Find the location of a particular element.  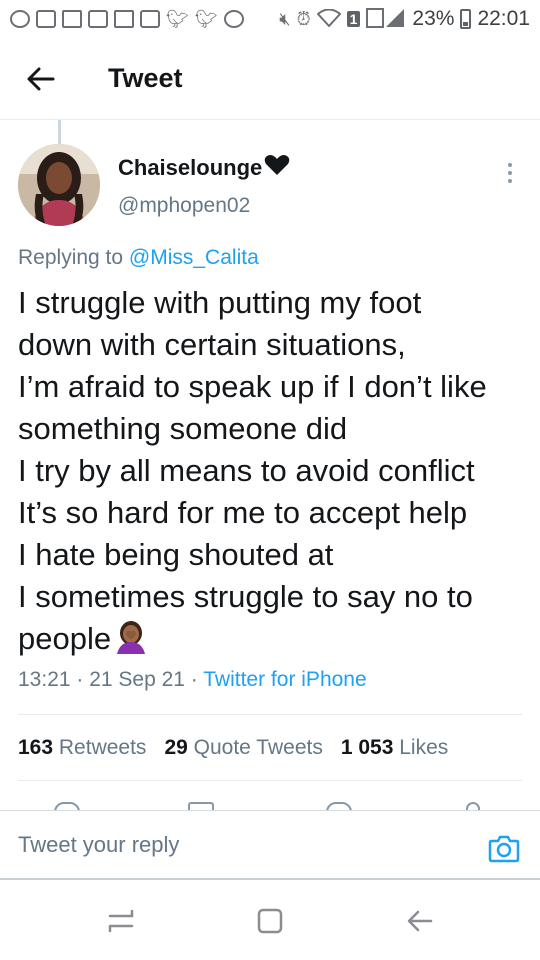

tweet-meta: 13:21 · 21 Sep 21 · Twitter for iPhone is located at coordinates (192, 680).